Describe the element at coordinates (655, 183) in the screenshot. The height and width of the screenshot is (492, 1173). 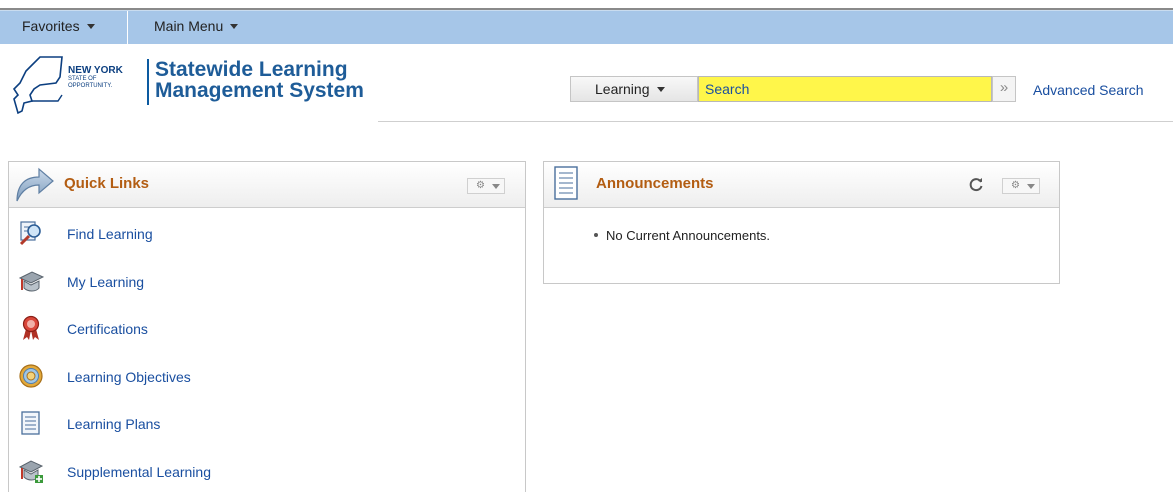
I see `announcements-title: Announcements` at that location.